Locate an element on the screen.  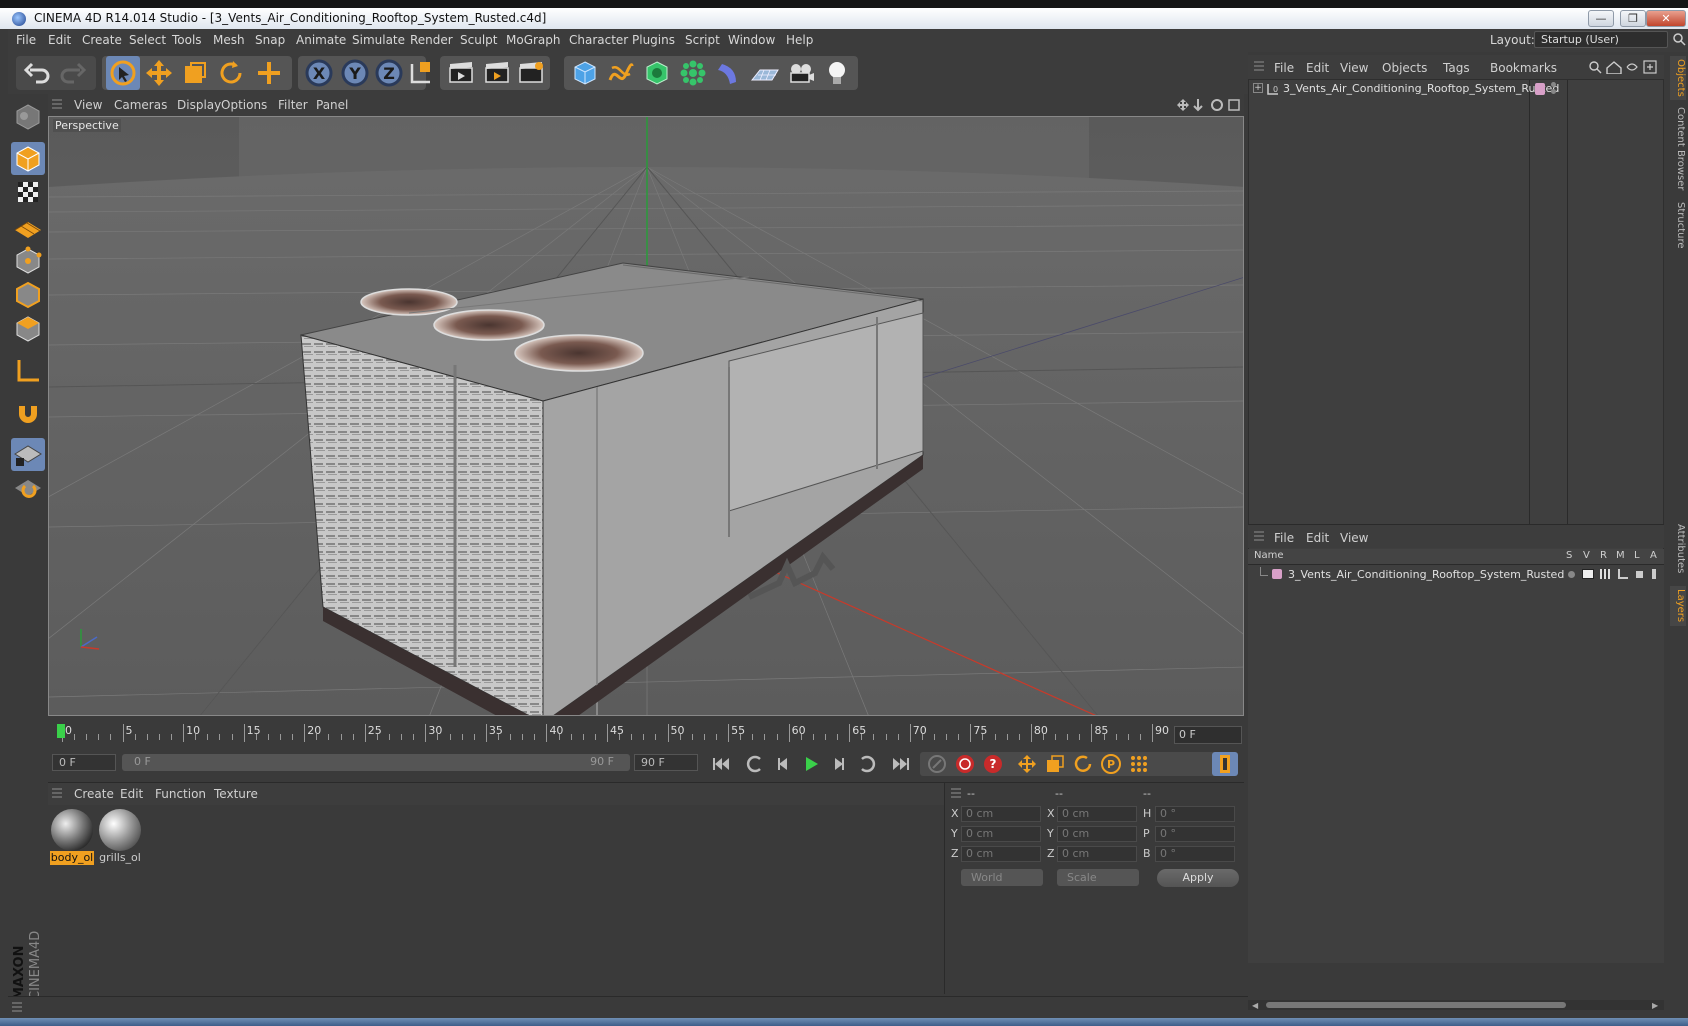
menu-mograph: MoGraph is located at coordinates (533, 40).